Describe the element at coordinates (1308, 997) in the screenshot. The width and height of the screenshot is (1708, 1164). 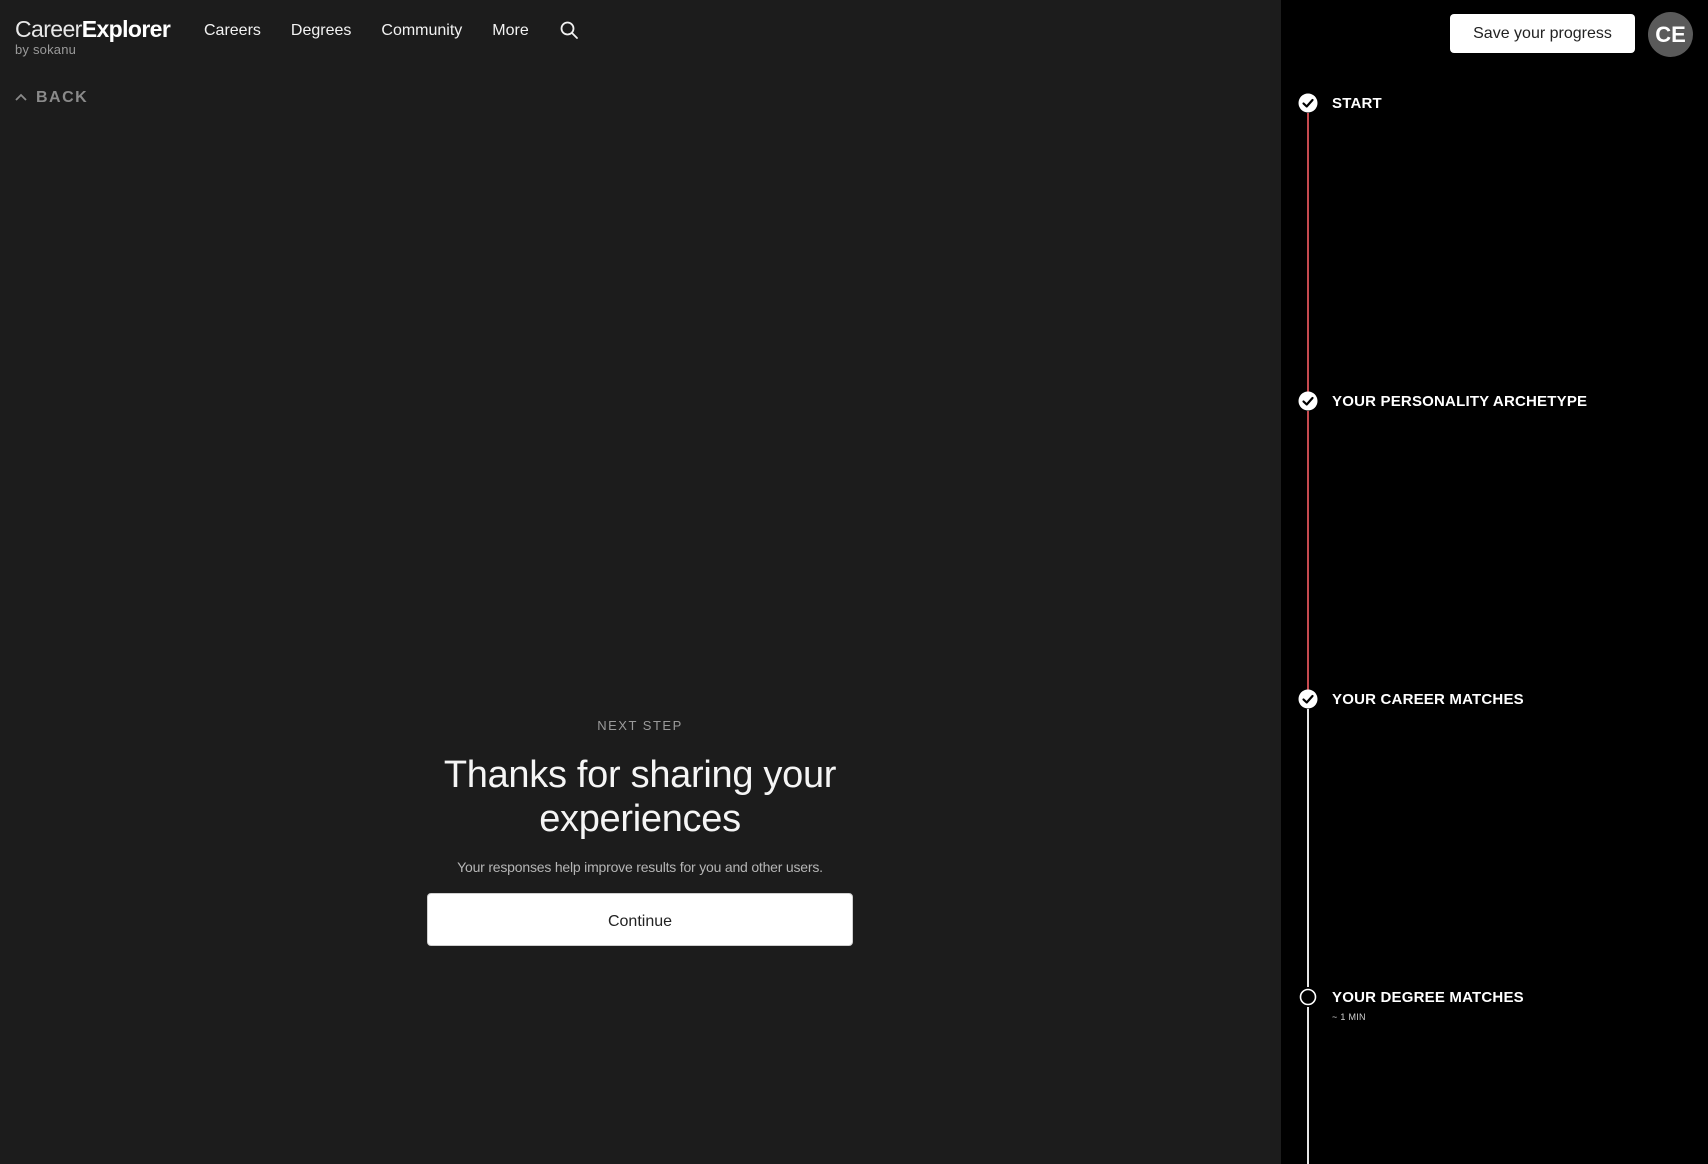
I see `empty-circle-icon` at that location.